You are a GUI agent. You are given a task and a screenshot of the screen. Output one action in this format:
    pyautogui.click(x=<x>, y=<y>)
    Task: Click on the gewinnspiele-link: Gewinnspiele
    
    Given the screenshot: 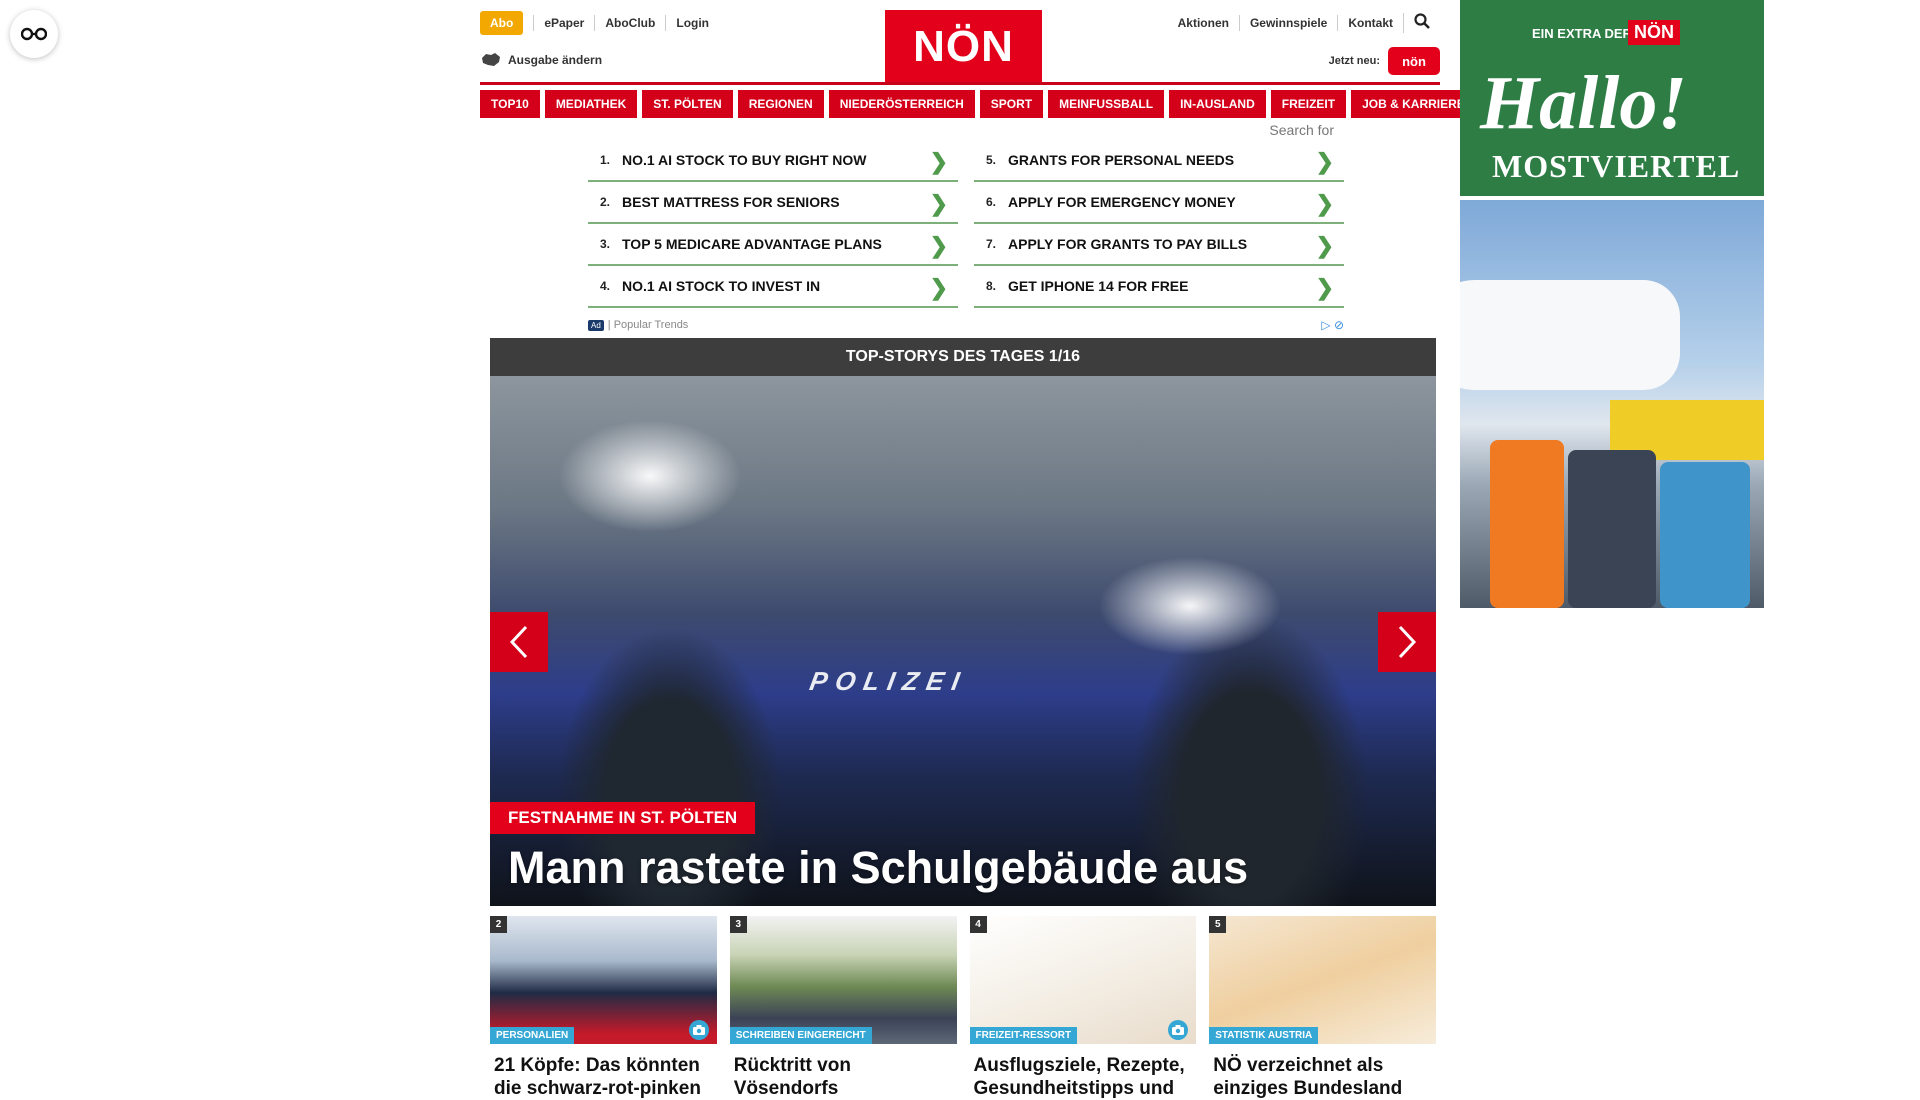 What is the action you would take?
    pyautogui.click(x=1287, y=23)
    